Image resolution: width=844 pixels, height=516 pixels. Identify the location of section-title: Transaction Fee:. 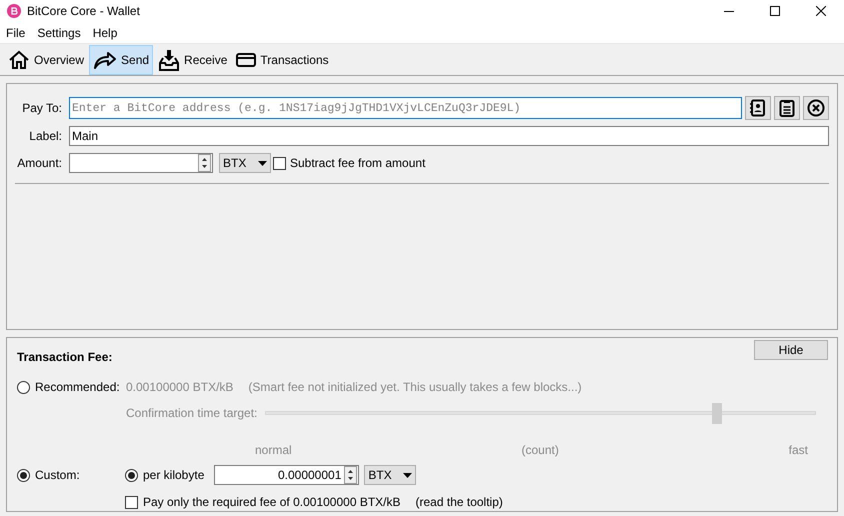
(64, 357).